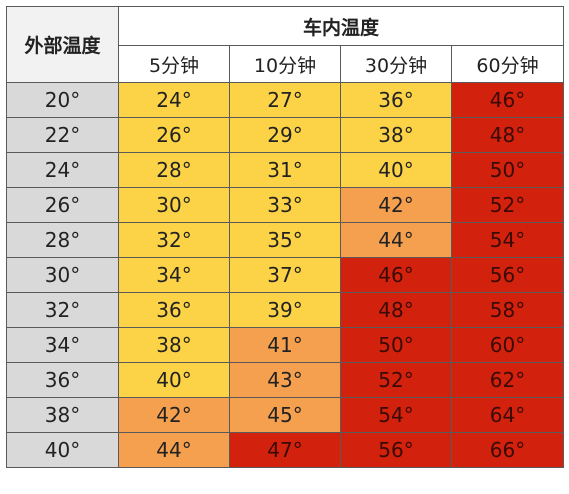 This screenshot has width=569, height=494. What do you see at coordinates (62, 415) in the screenshot?
I see `outside-temperature-cell: 38°` at bounding box center [62, 415].